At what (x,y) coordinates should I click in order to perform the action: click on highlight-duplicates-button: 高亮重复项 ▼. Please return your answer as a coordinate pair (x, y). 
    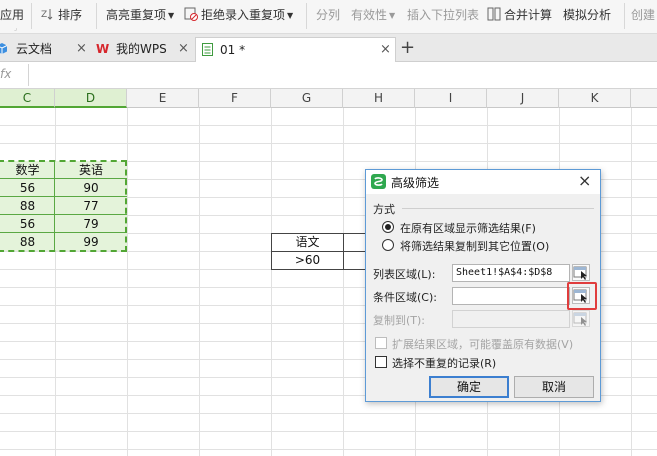
    Looking at the image, I should click on (140, 15).